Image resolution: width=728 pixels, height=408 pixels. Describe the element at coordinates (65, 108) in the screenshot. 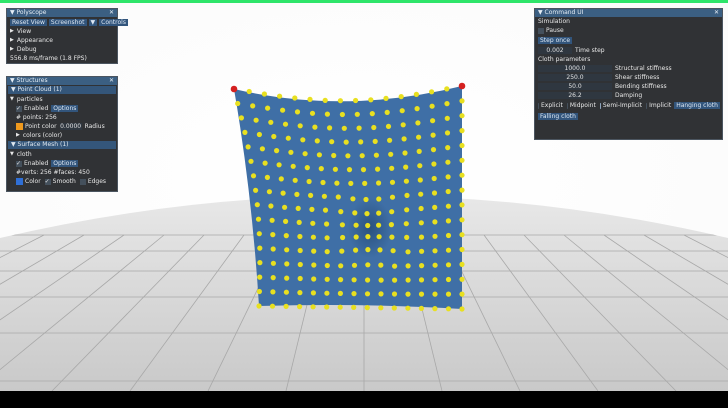

I see `particles-options-button: Options` at that location.